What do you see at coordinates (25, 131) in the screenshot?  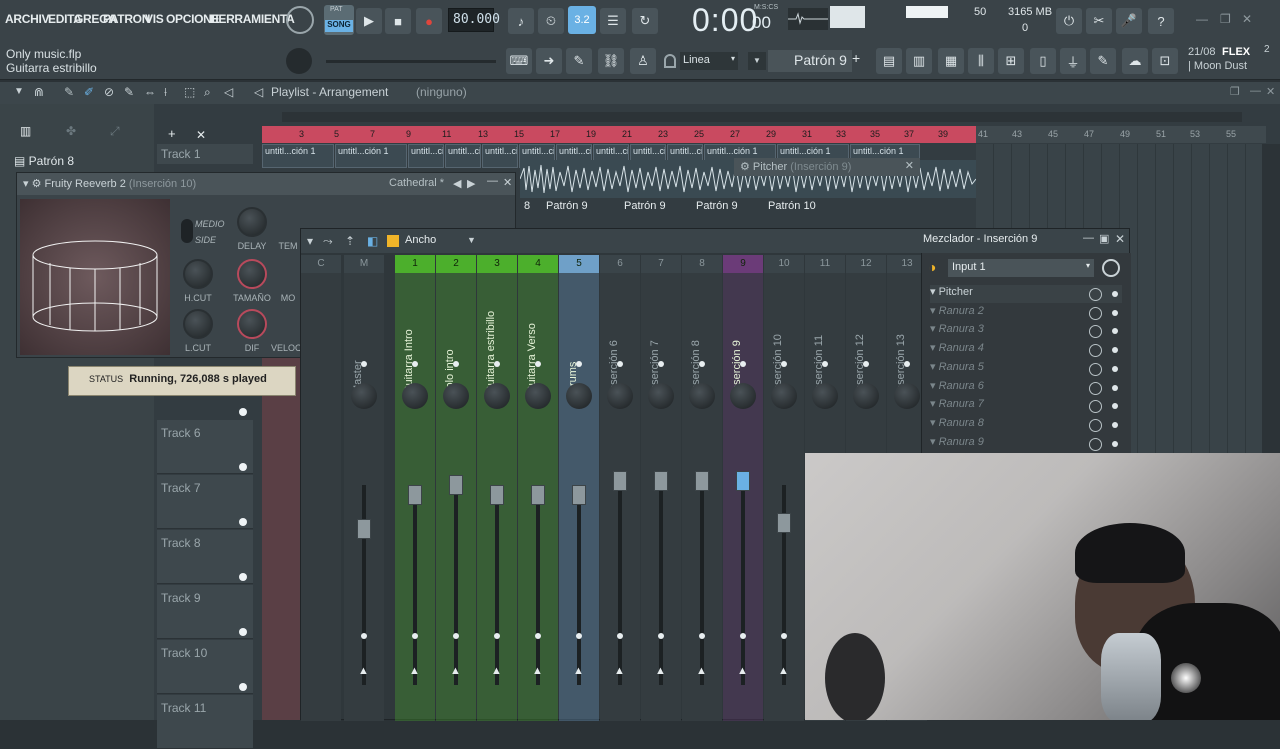 I see `piano-icon: ▥` at bounding box center [25, 131].